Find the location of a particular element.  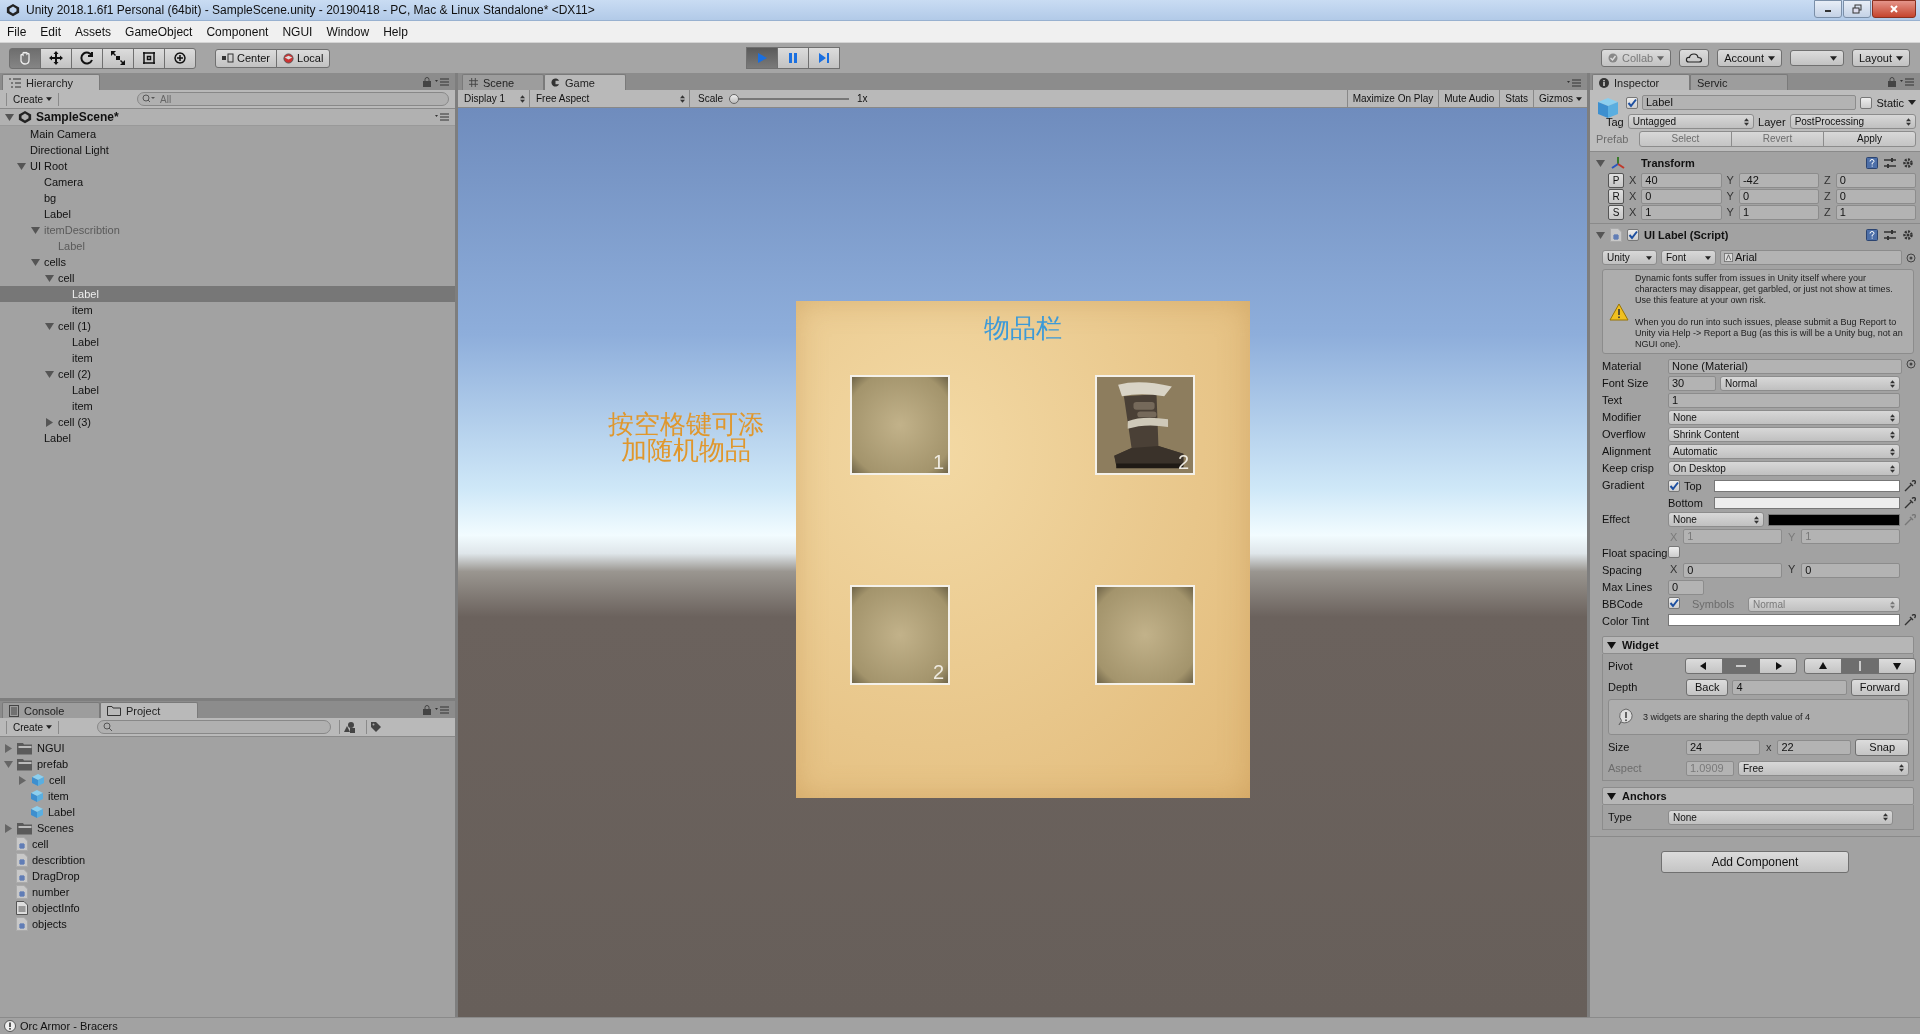

number-field: 24 is located at coordinates (1723, 747).